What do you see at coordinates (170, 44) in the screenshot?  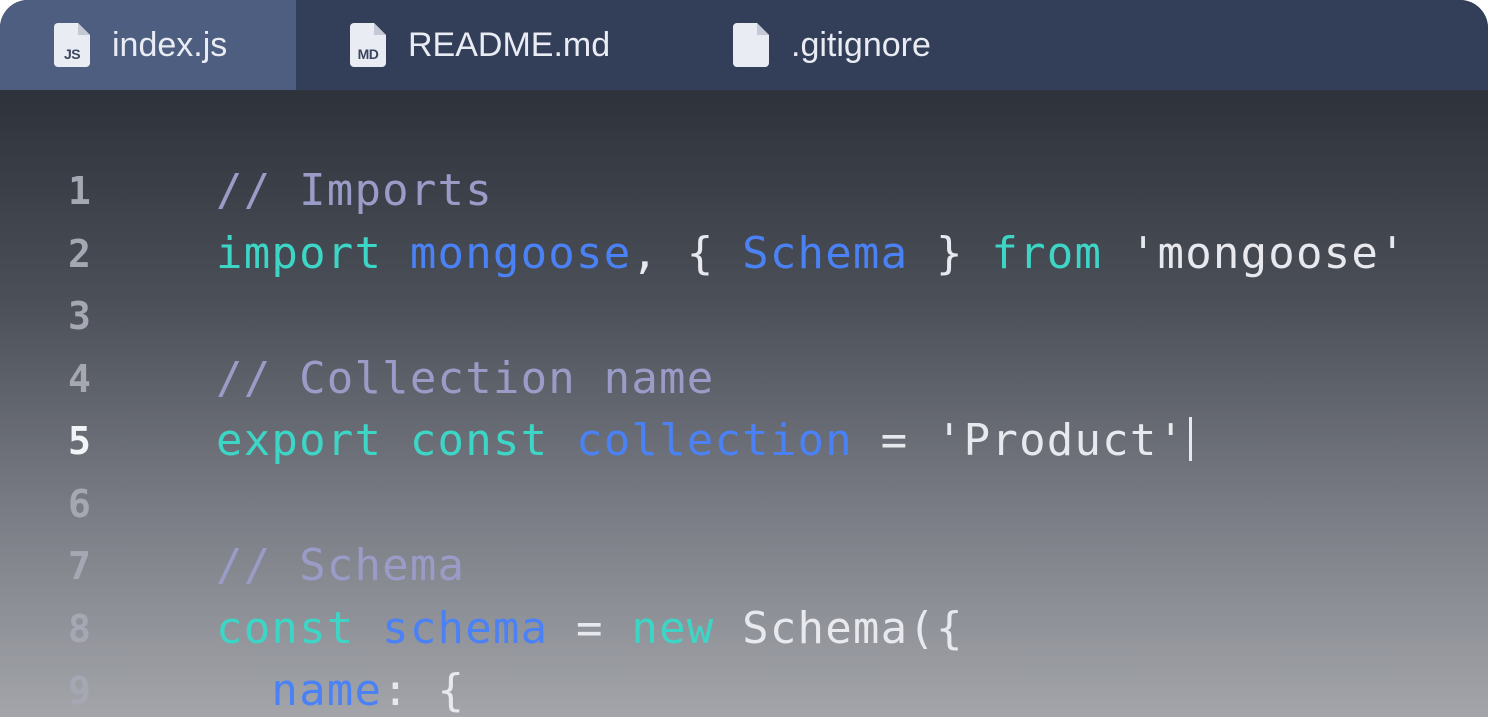 I see `tab-label: index.js` at bounding box center [170, 44].